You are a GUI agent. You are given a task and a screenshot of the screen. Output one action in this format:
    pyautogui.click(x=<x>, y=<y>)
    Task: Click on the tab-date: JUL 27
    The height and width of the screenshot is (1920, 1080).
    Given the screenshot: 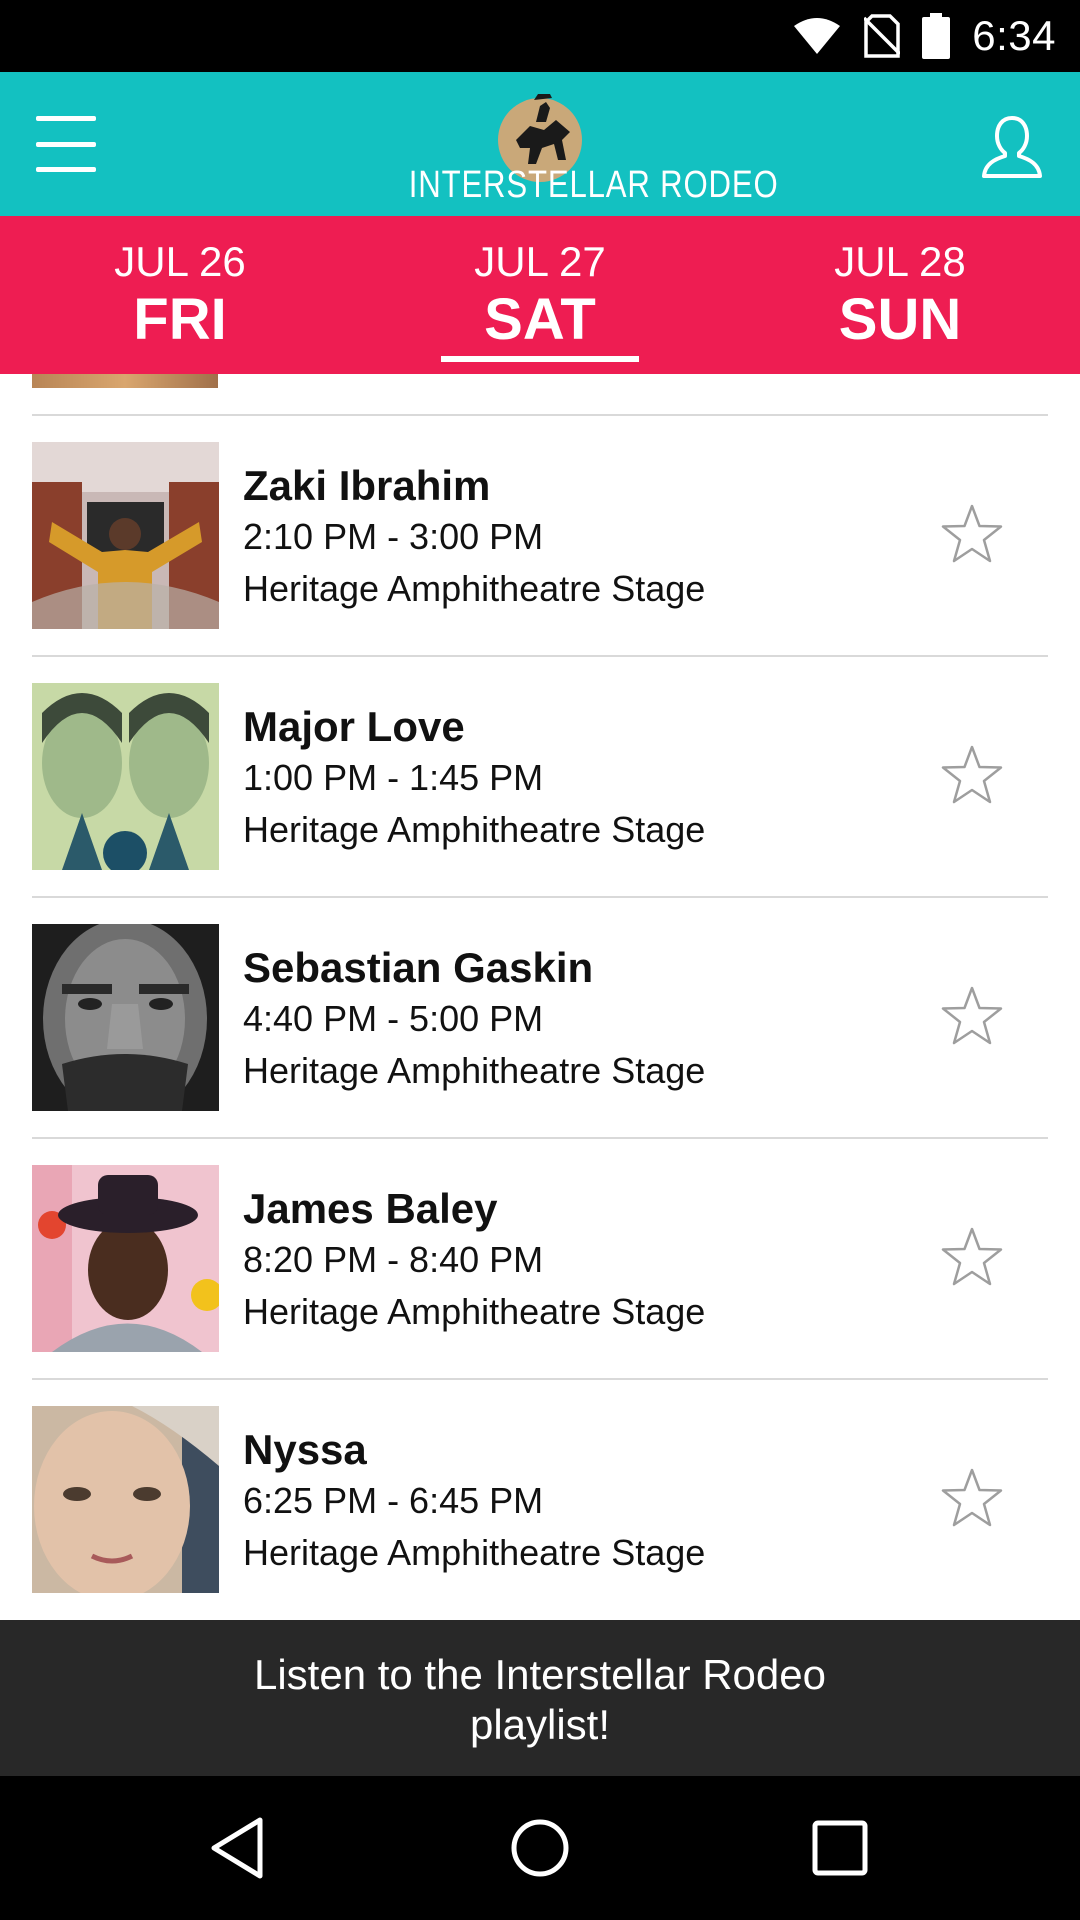 What is the action you would take?
    pyautogui.click(x=540, y=261)
    